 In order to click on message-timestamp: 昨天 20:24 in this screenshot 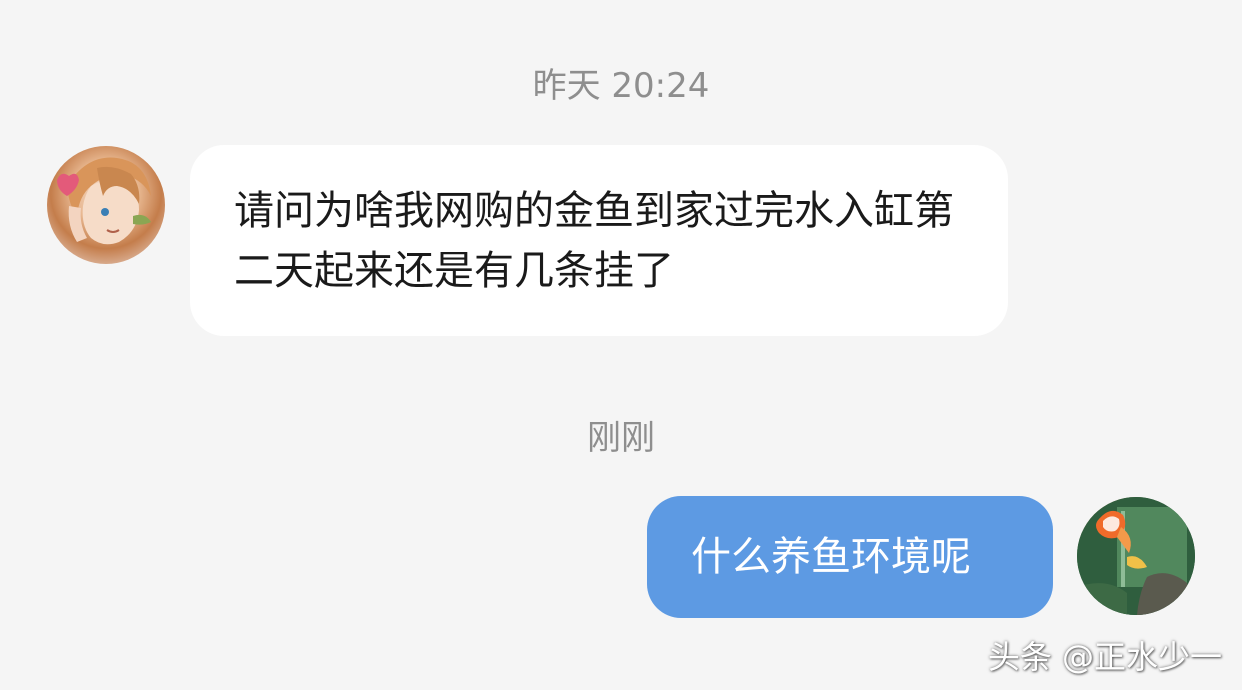, I will do `click(621, 86)`.